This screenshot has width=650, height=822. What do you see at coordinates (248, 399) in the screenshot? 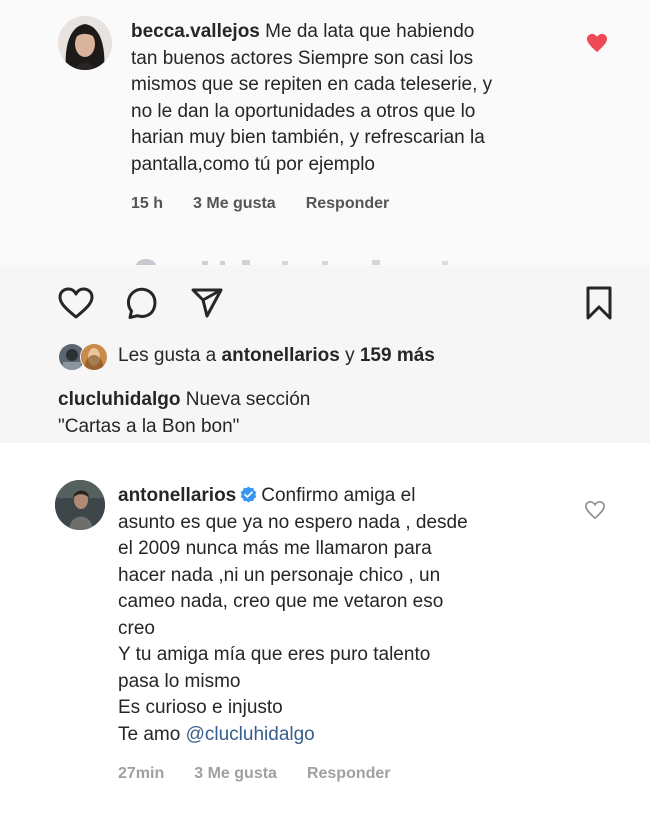
I see `caption-text: Nueva sección` at bounding box center [248, 399].